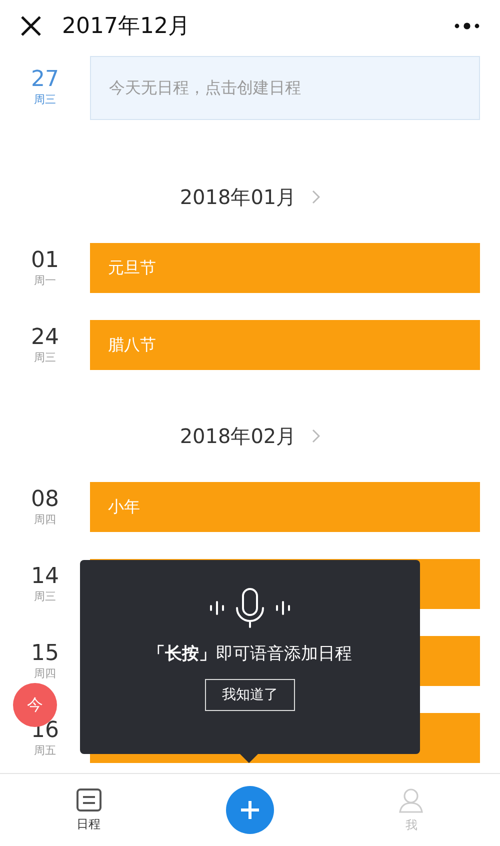 Image resolution: width=500 pixels, height=846 pixels. What do you see at coordinates (45, 750) in the screenshot?
I see `weekday-label: 周五` at bounding box center [45, 750].